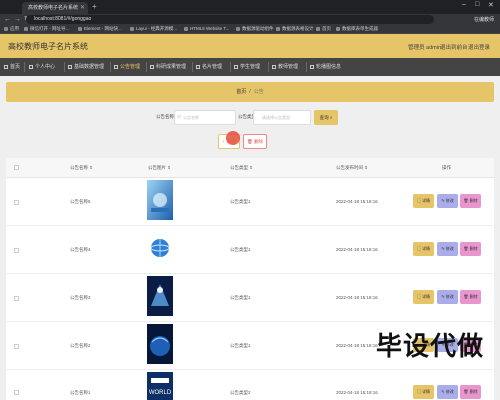 This screenshot has width=500, height=400. I want to click on notice-image: WORLD, so click(160, 386).